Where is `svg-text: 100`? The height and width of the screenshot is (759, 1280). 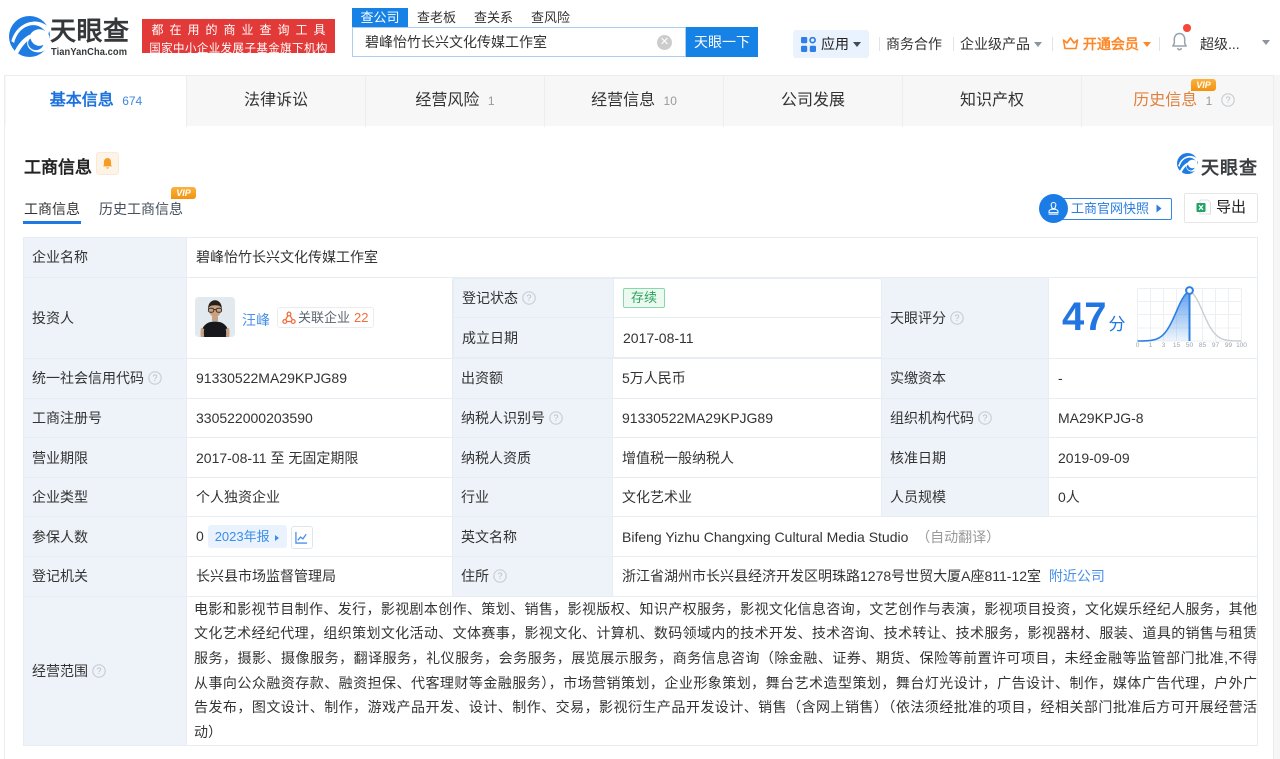
svg-text: 100 is located at coordinates (1241, 345).